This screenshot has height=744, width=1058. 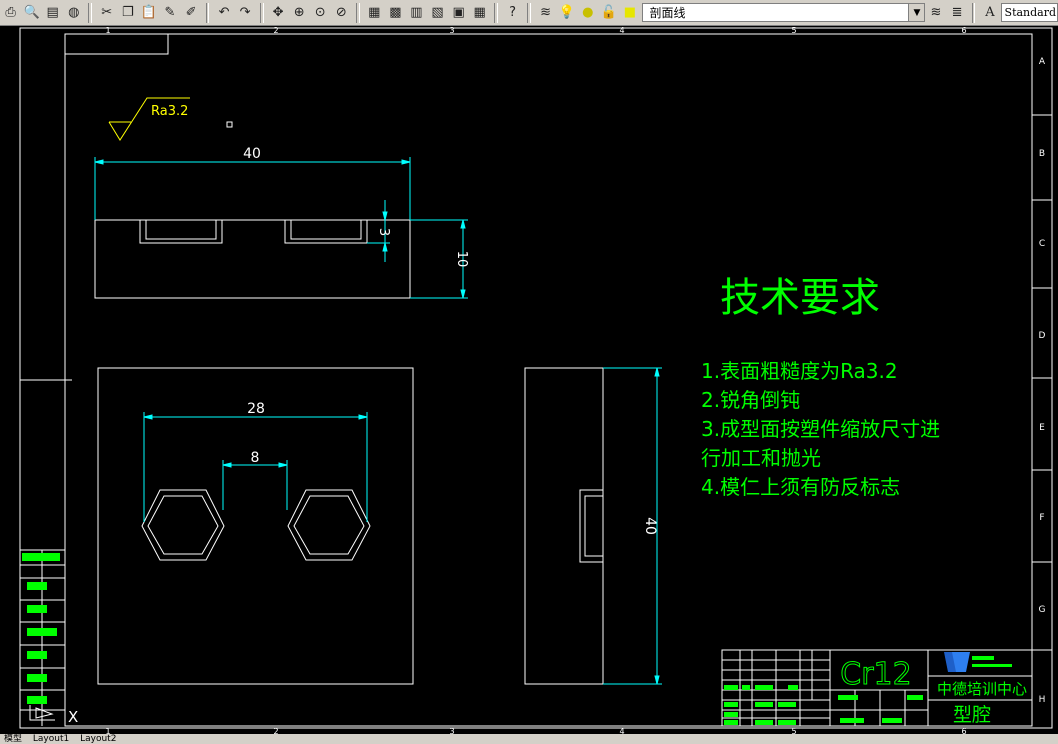 What do you see at coordinates (117, 44) in the screenshot?
I see `corner-label-box` at bounding box center [117, 44].